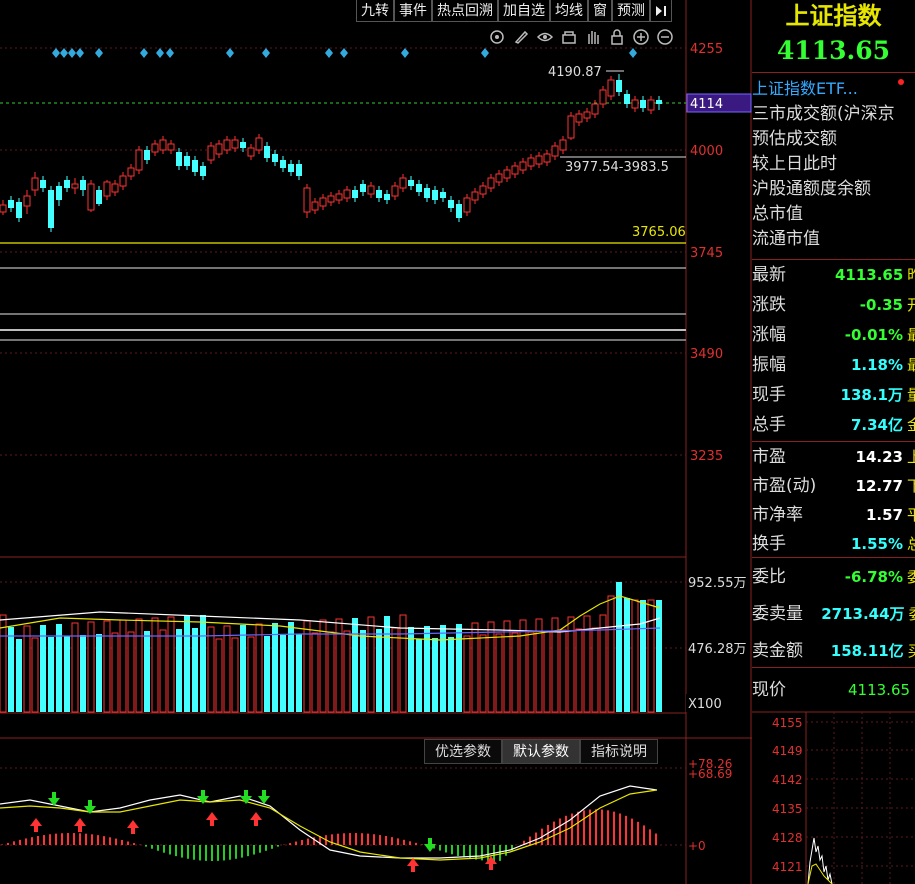 The height and width of the screenshot is (884, 915). Describe the element at coordinates (706, 253) in the screenshot. I see `svg-text: 3745` at that location.